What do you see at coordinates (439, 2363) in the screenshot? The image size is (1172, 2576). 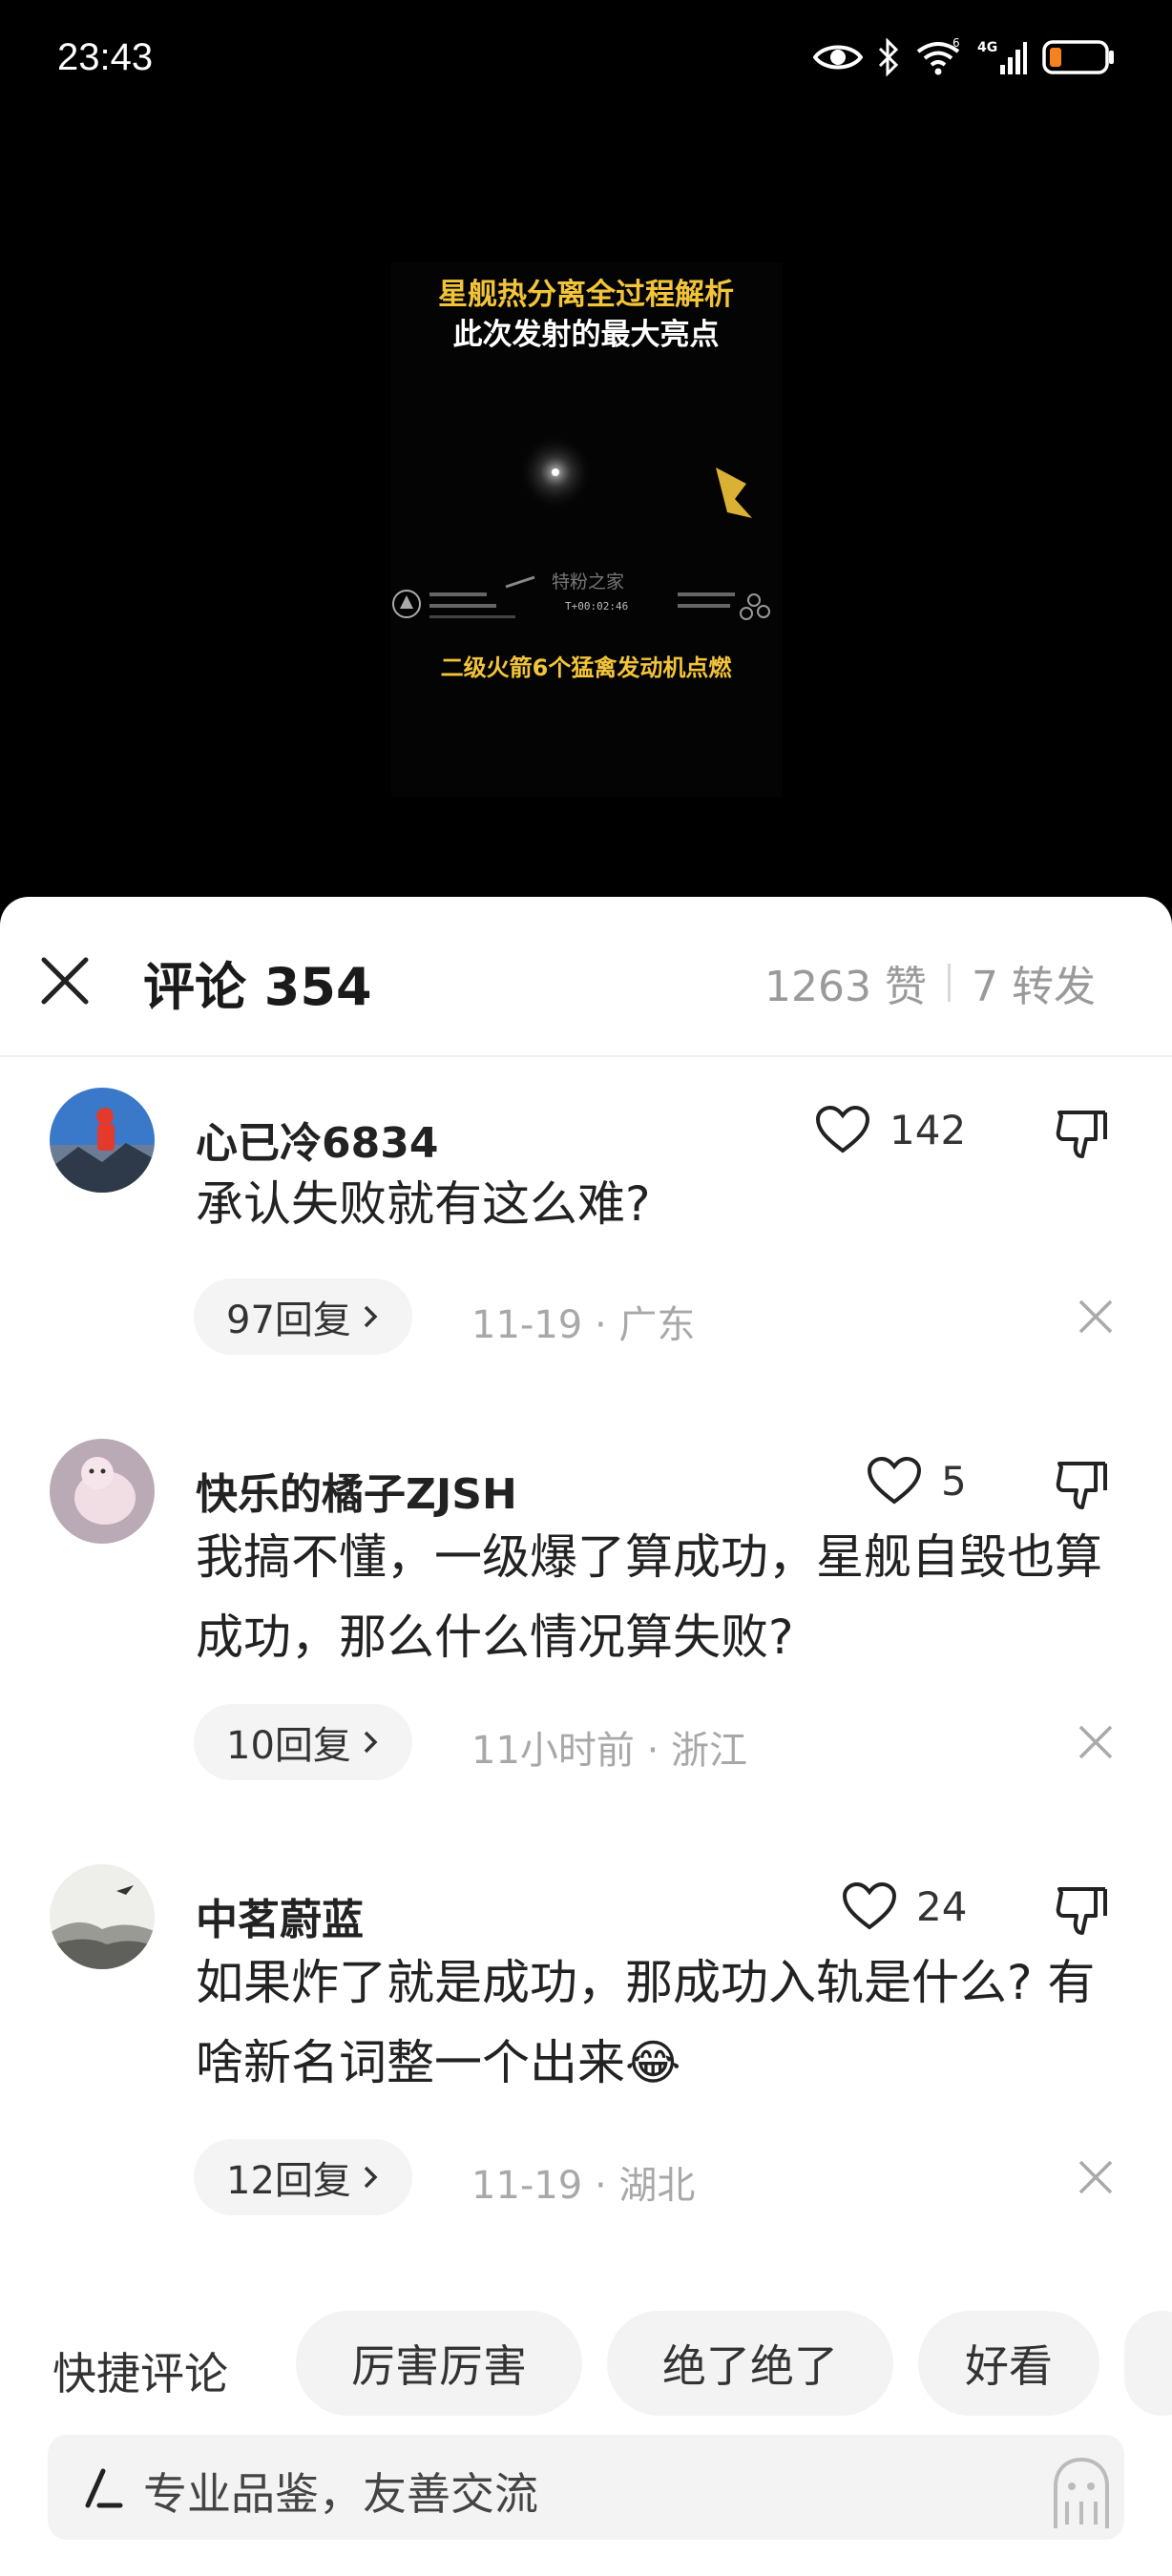 I see `quick-comment-chip: 厉害厉害` at bounding box center [439, 2363].